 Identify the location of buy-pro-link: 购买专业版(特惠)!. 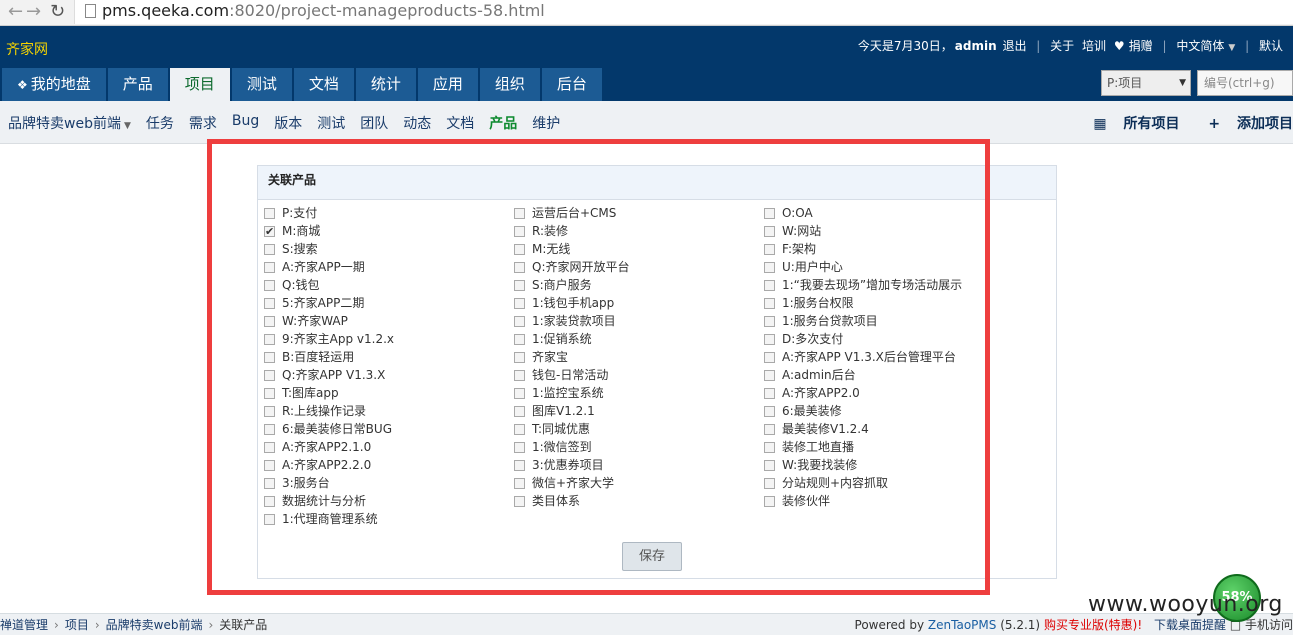
(1093, 625).